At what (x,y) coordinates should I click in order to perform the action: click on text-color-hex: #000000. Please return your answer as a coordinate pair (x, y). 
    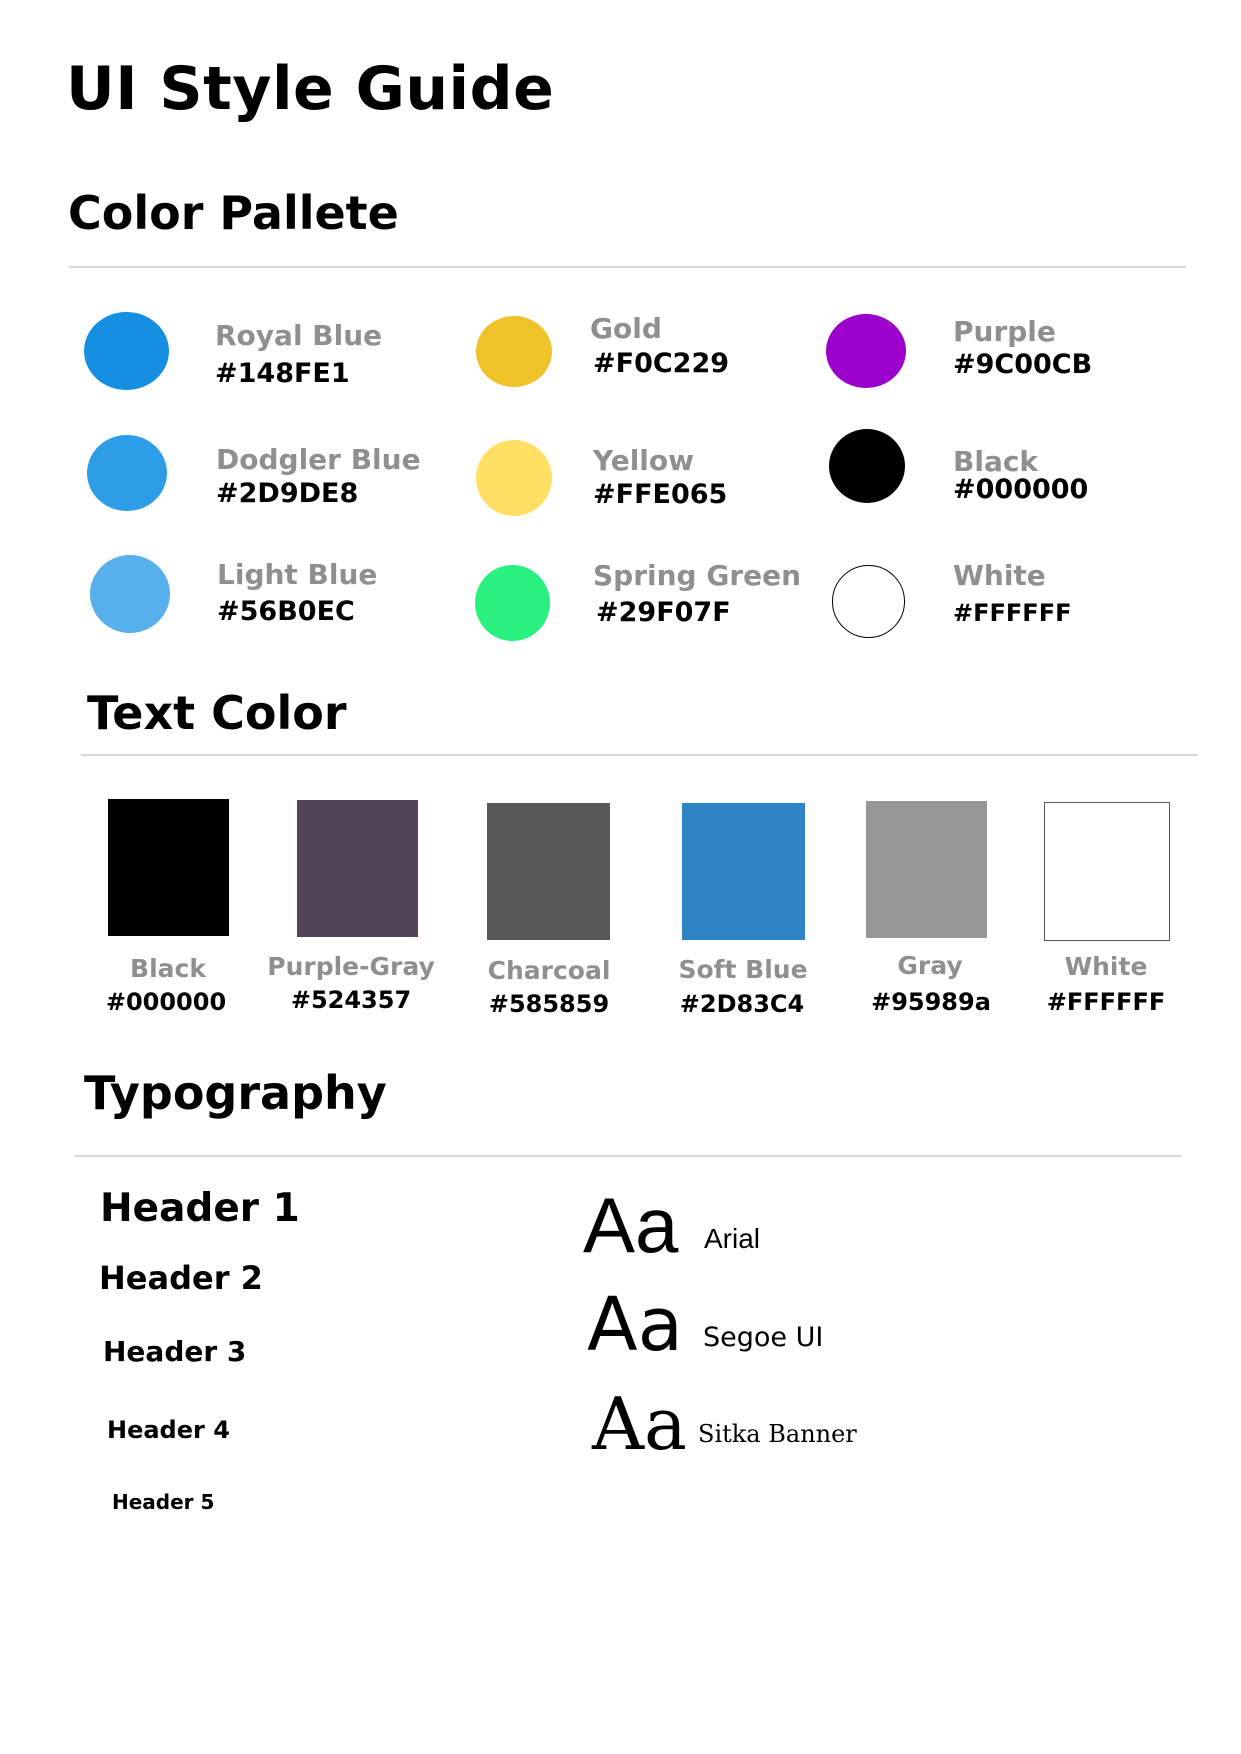
    Looking at the image, I should click on (166, 1002).